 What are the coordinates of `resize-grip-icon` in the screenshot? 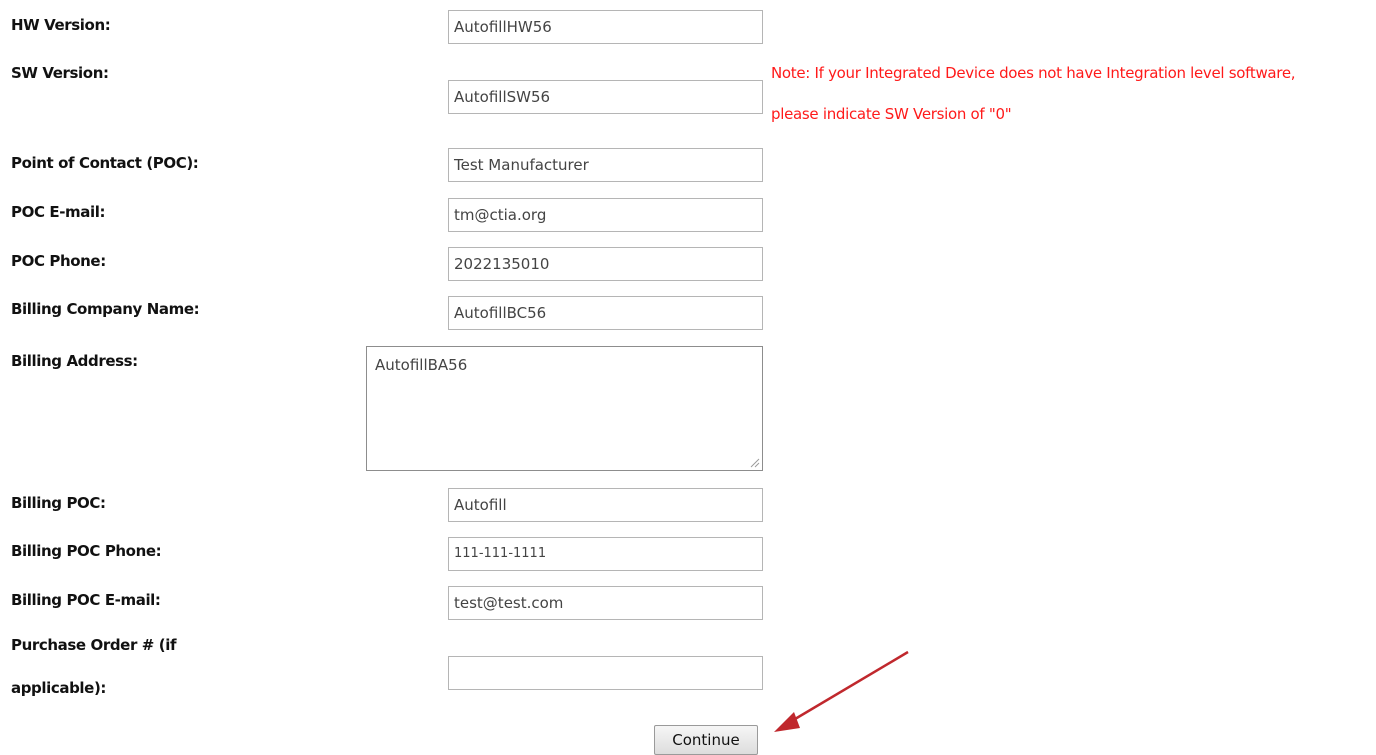 It's located at (755, 463).